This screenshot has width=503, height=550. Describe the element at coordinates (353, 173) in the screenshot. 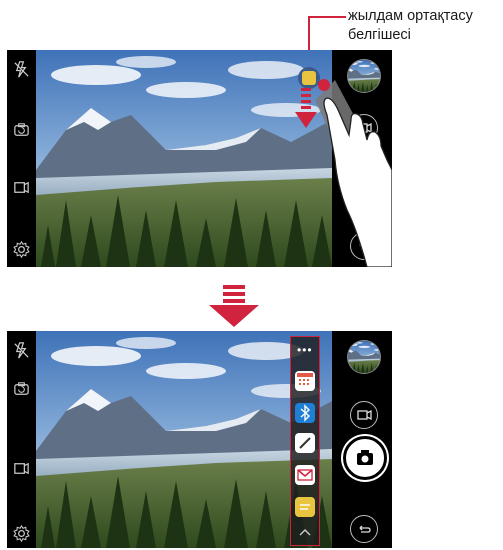

I see `hand-gesture` at that location.